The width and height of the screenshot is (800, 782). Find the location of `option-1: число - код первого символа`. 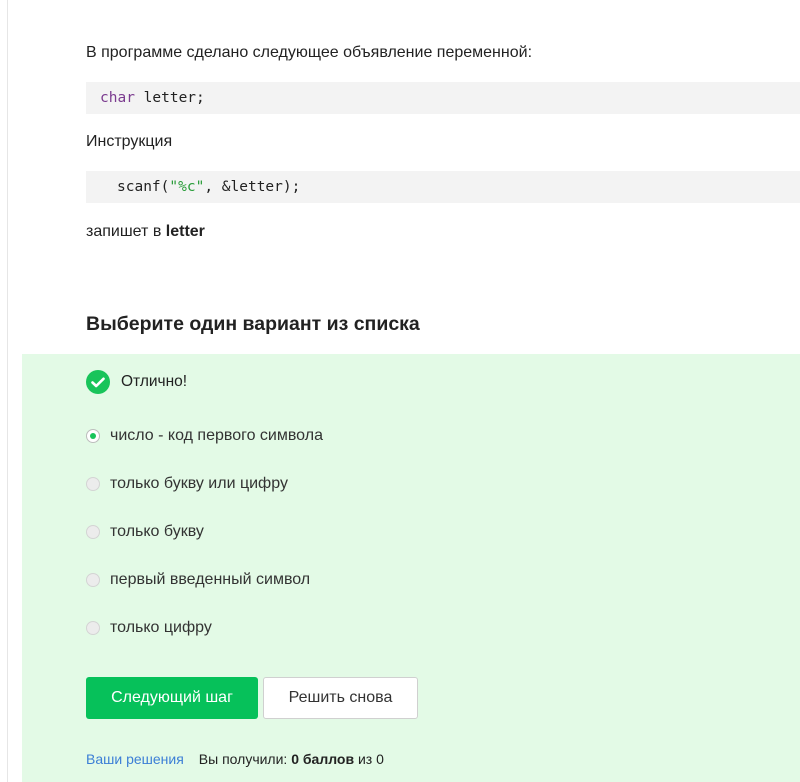

option-1: число - код первого символа is located at coordinates (204, 450).